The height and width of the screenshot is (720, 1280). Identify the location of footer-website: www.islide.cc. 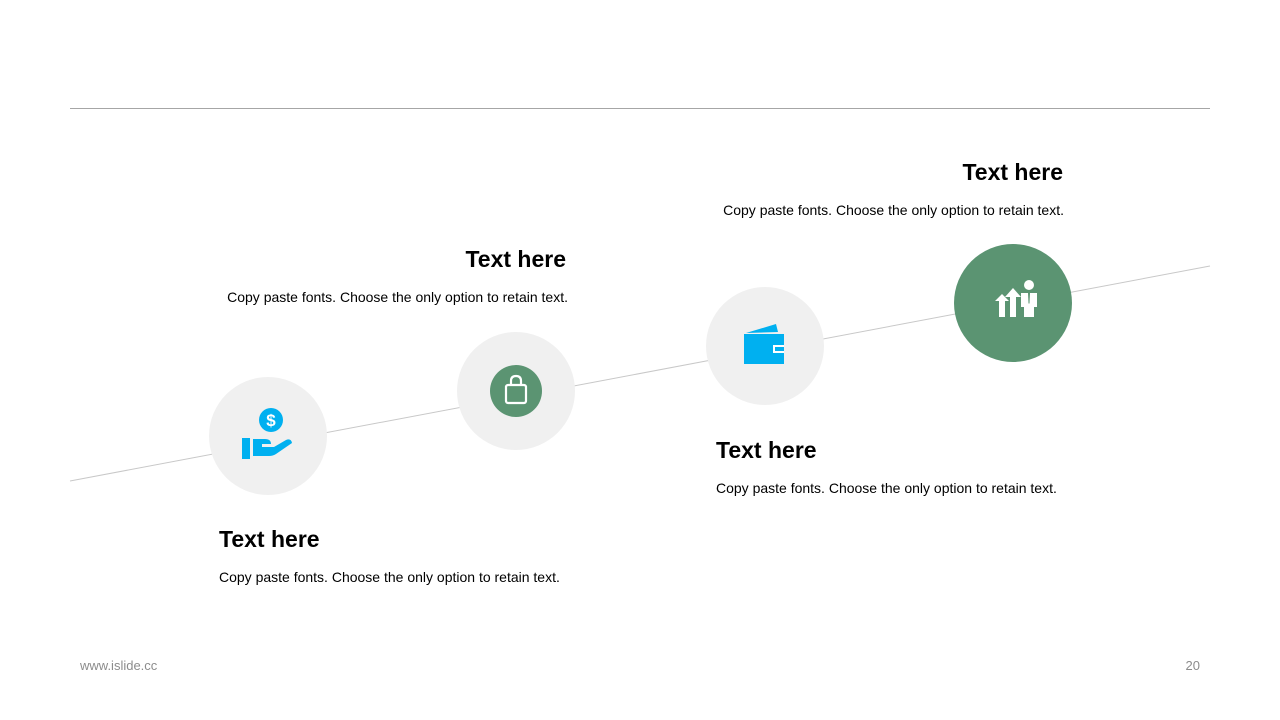
(119, 665).